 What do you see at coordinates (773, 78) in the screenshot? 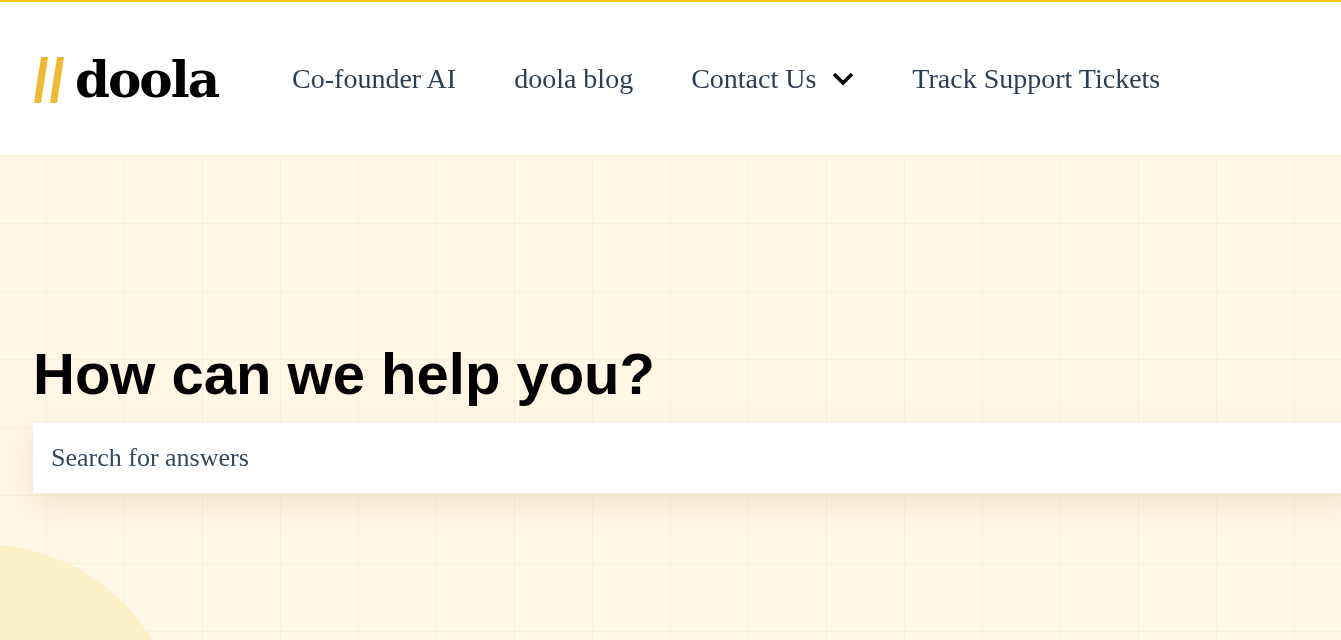
I see `nav-link: Contact Us` at bounding box center [773, 78].